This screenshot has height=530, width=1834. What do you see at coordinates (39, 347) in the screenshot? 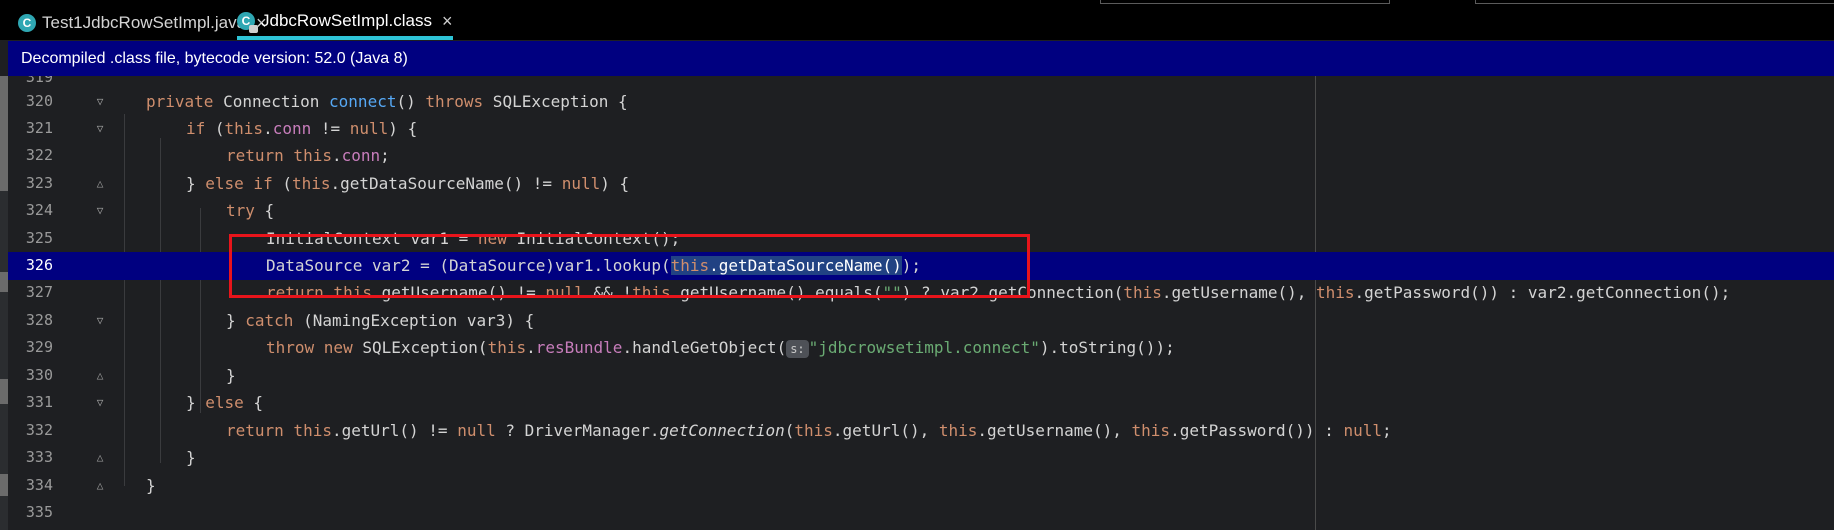
I see `line-number: 329` at bounding box center [39, 347].